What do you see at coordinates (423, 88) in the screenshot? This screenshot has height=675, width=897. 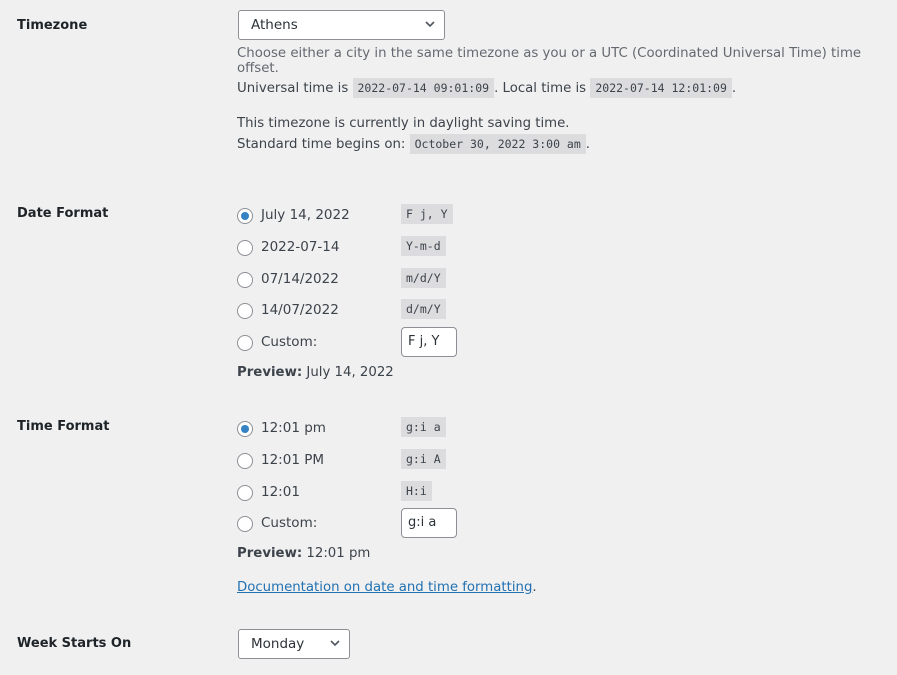 I see `universal-time-value: 2022-07-14 09:01:09` at bounding box center [423, 88].